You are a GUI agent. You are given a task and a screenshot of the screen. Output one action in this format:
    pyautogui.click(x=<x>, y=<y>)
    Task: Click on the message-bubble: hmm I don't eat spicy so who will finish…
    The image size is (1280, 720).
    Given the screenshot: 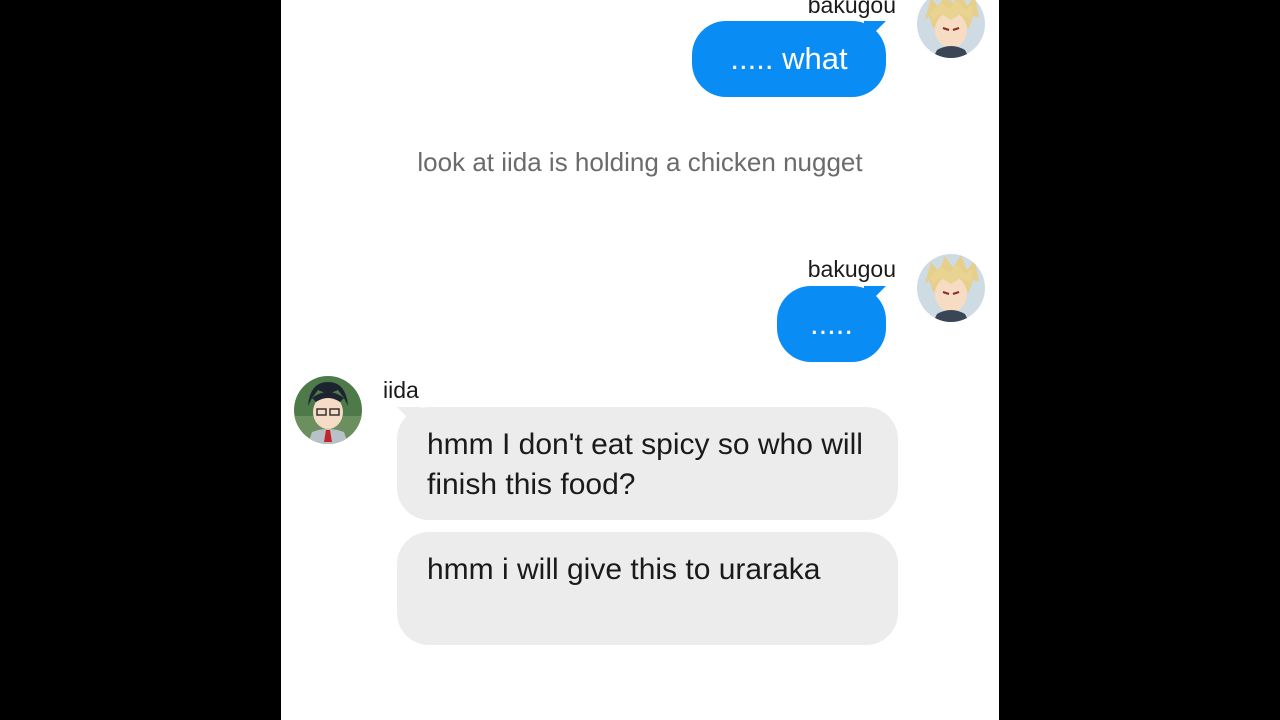 What is the action you would take?
    pyautogui.click(x=647, y=463)
    